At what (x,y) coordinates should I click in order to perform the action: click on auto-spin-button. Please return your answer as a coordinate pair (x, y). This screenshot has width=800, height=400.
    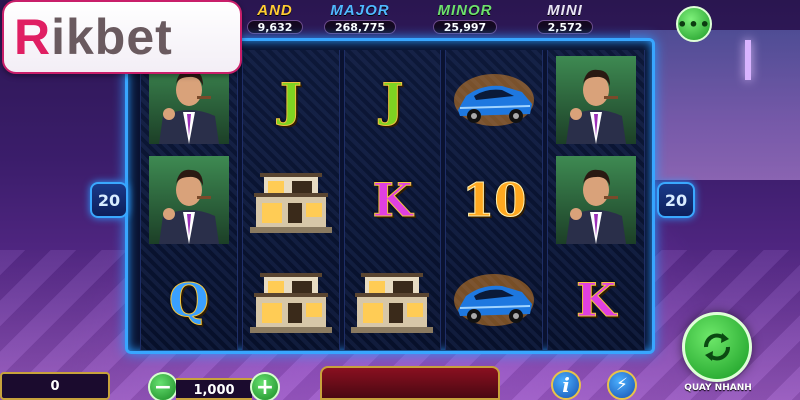
    Looking at the image, I should click on (717, 347).